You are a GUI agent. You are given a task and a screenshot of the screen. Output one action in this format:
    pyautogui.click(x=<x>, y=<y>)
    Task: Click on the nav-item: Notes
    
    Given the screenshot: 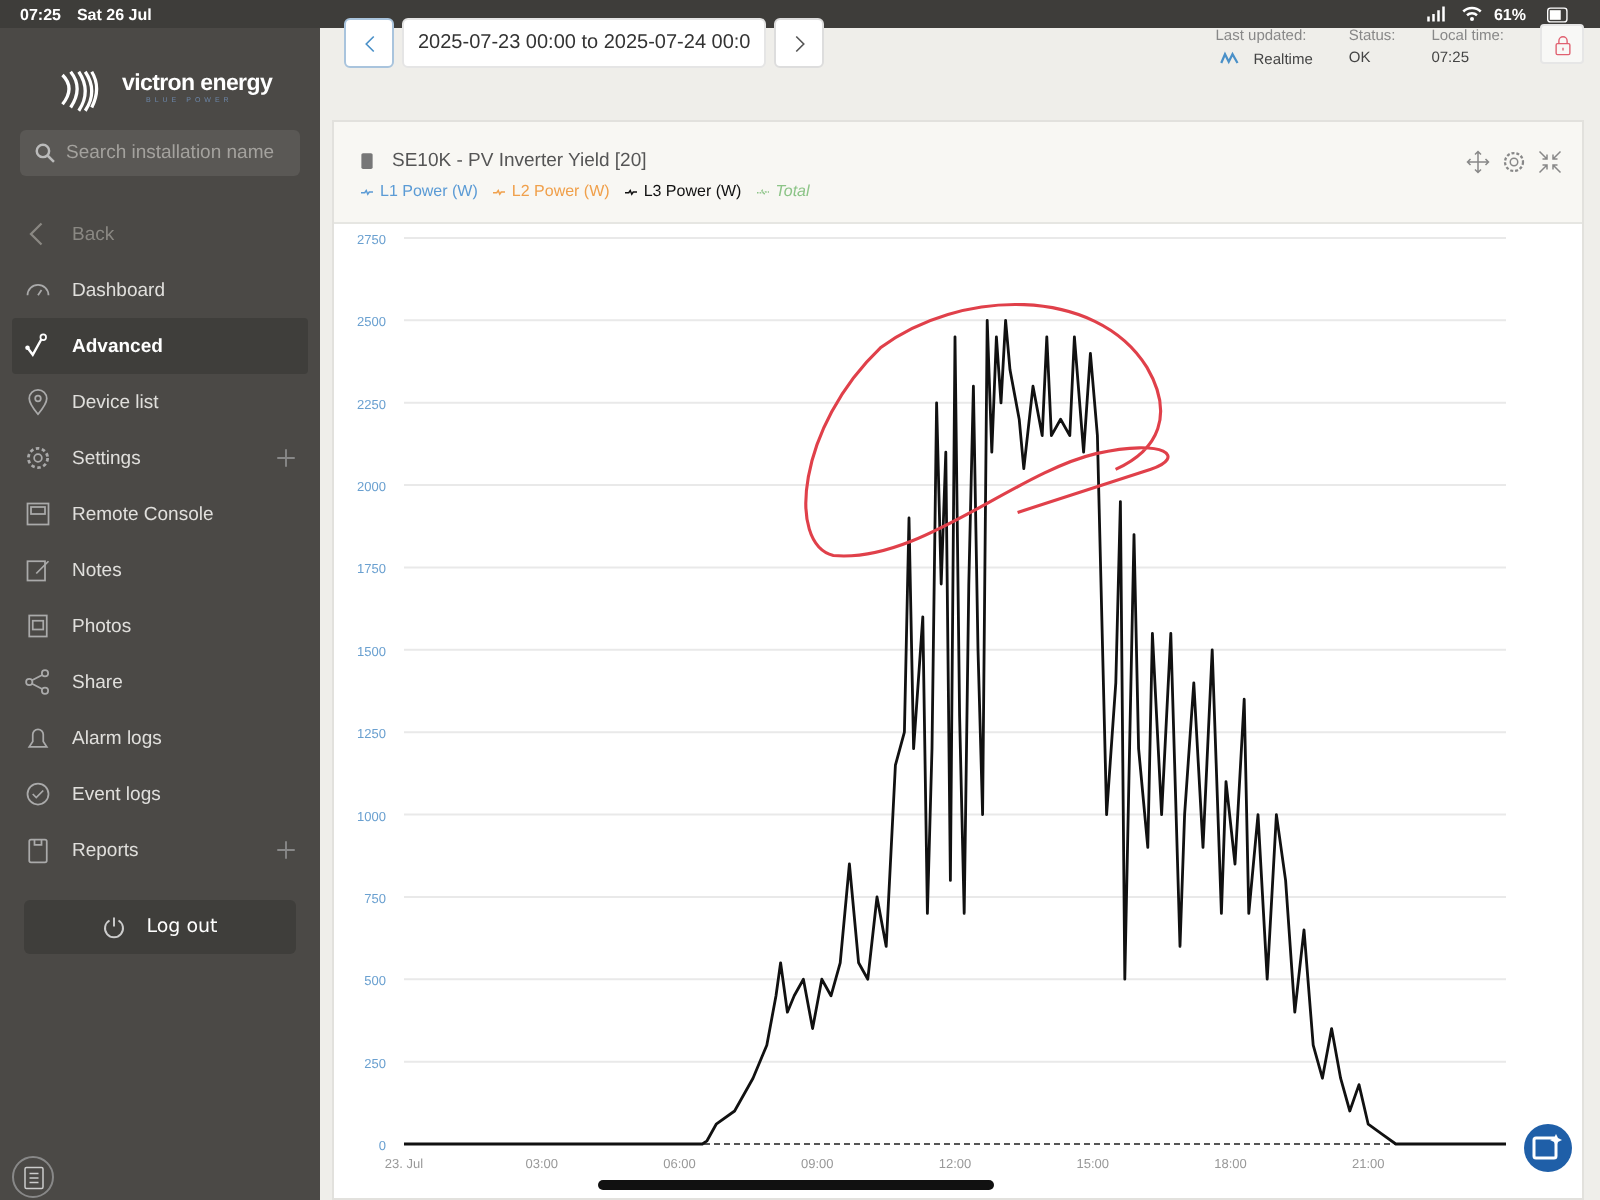 What is the action you would take?
    pyautogui.click(x=160, y=570)
    